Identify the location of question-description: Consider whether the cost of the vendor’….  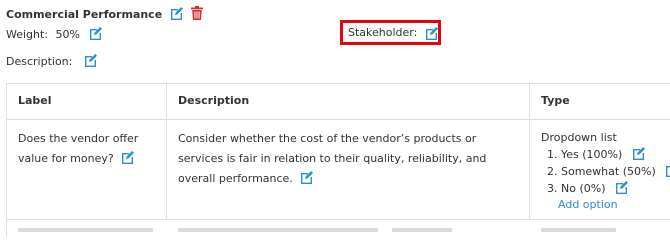
(332, 158).